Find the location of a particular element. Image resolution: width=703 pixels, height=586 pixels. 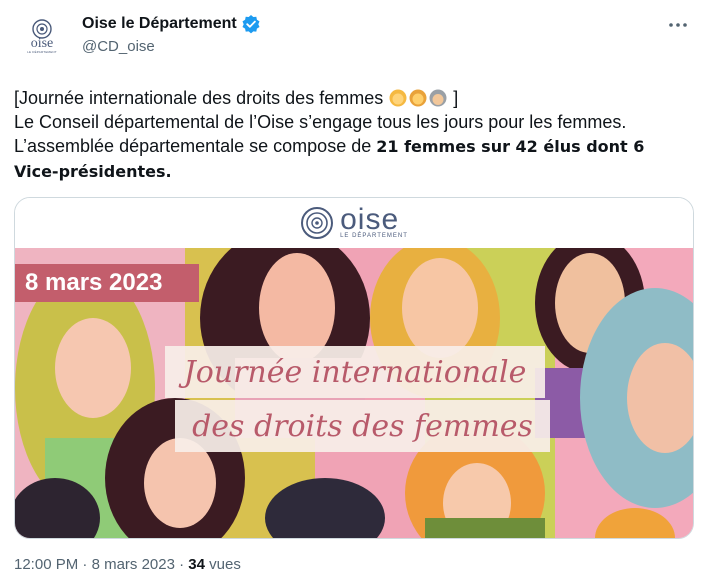

title-line-1: Journée internationale is located at coordinates (355, 372).